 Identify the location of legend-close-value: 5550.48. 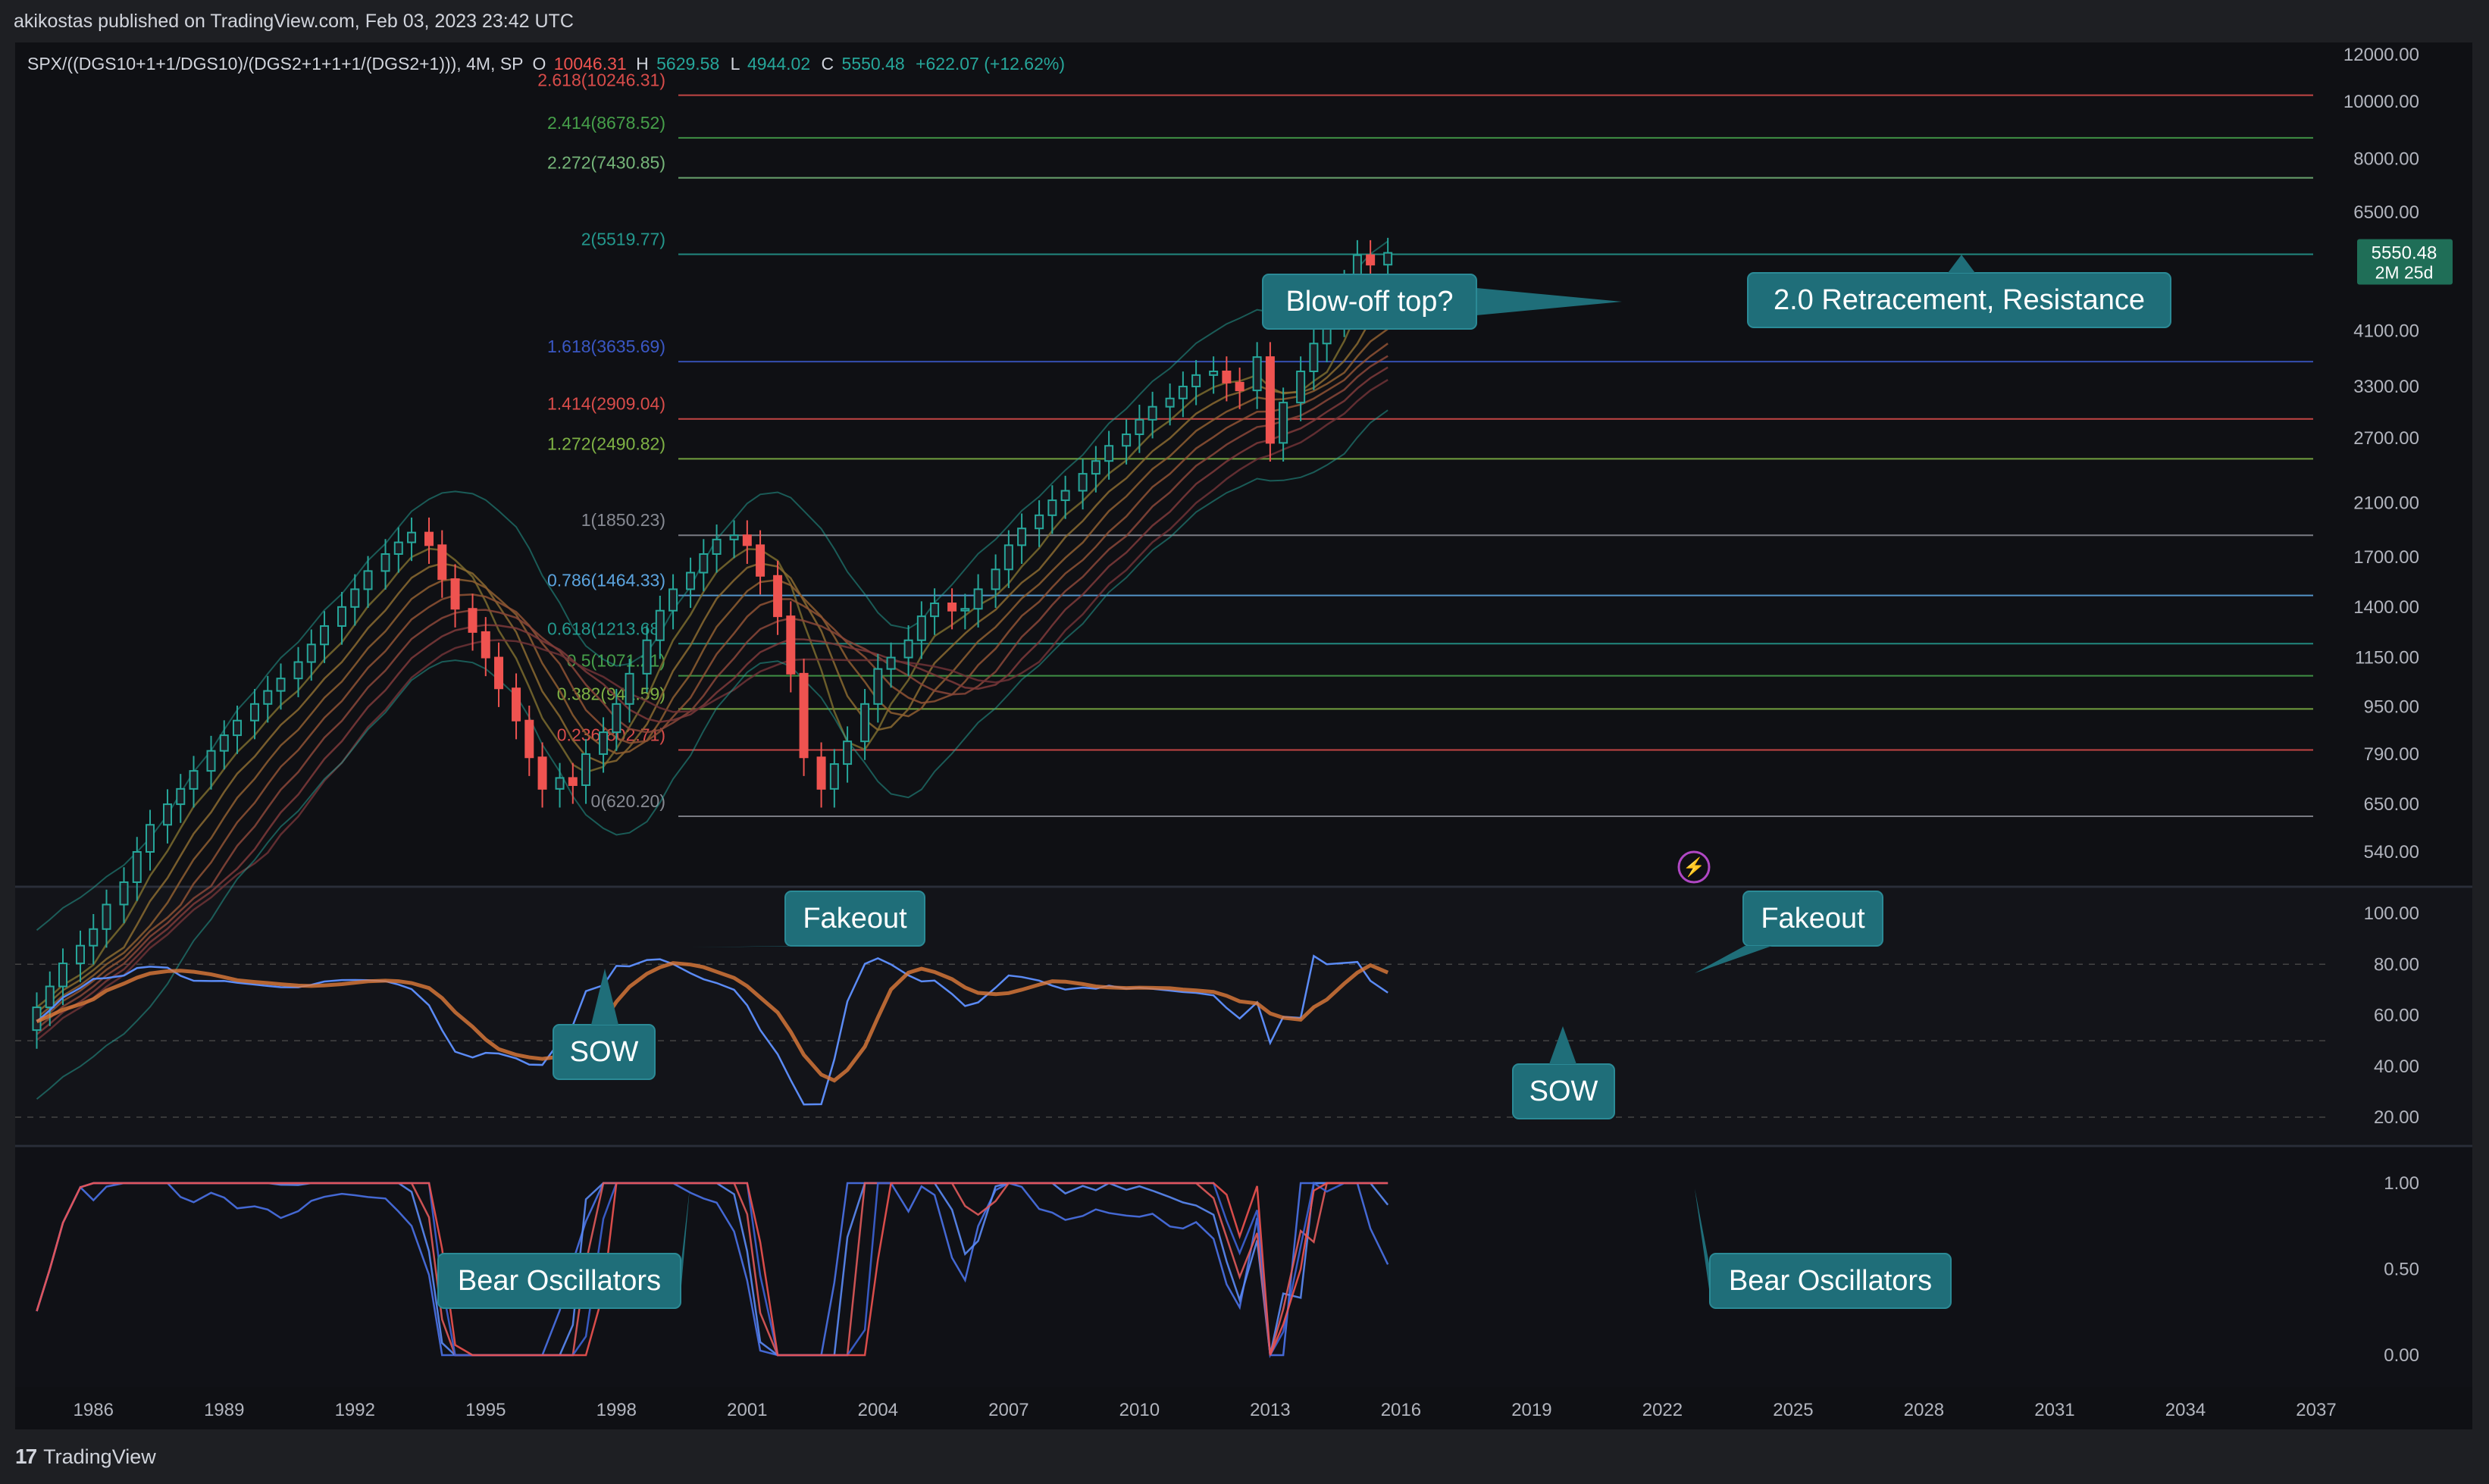
(873, 64).